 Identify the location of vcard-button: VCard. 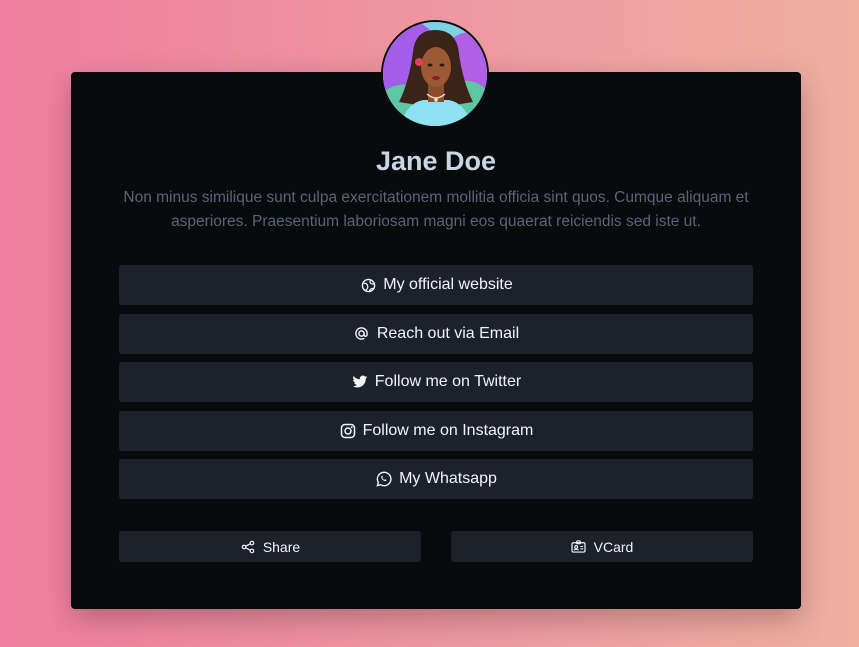
(602, 546).